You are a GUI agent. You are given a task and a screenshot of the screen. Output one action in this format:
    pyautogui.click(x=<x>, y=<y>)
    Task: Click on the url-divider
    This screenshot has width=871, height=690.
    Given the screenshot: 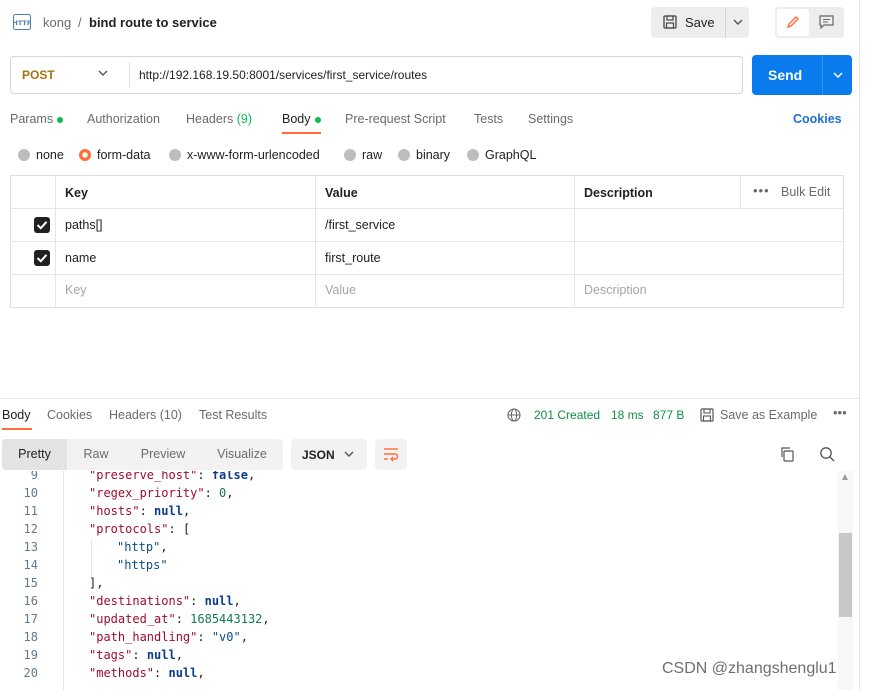 What is the action you would take?
    pyautogui.click(x=129, y=75)
    